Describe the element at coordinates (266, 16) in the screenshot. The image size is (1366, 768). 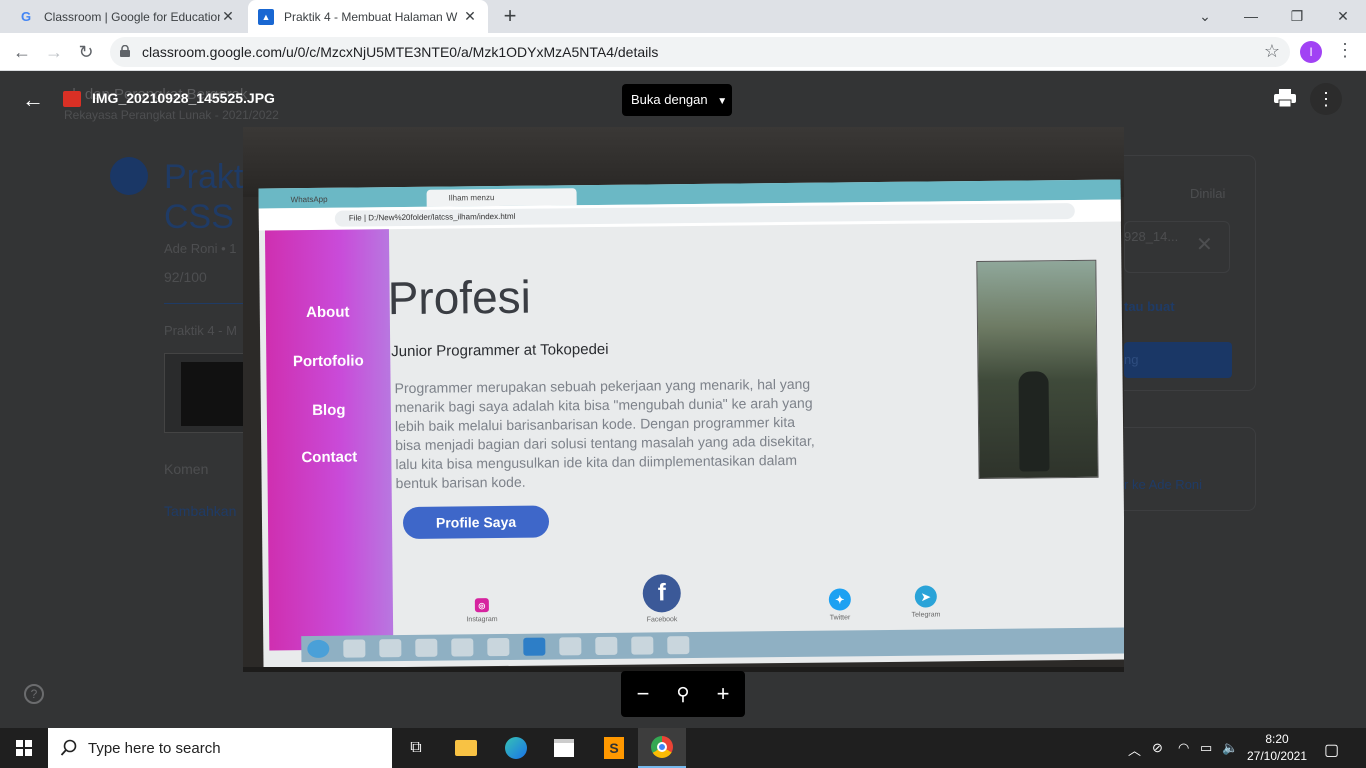
I see `classroom-icon: ▲` at that location.